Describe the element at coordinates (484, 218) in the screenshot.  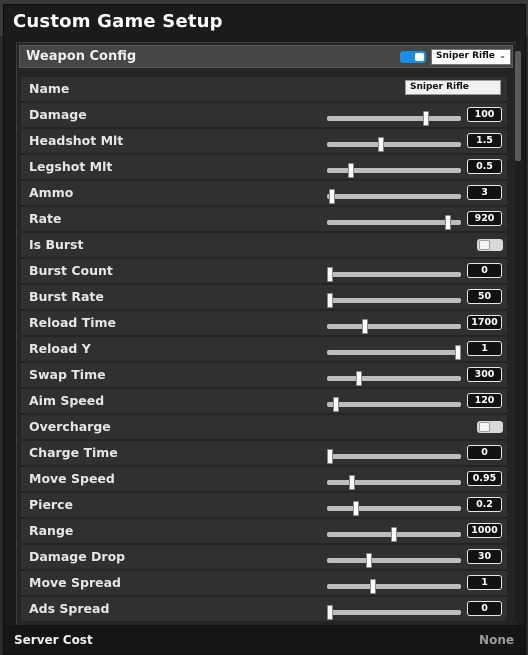
I see `rate-value-input: 920` at that location.